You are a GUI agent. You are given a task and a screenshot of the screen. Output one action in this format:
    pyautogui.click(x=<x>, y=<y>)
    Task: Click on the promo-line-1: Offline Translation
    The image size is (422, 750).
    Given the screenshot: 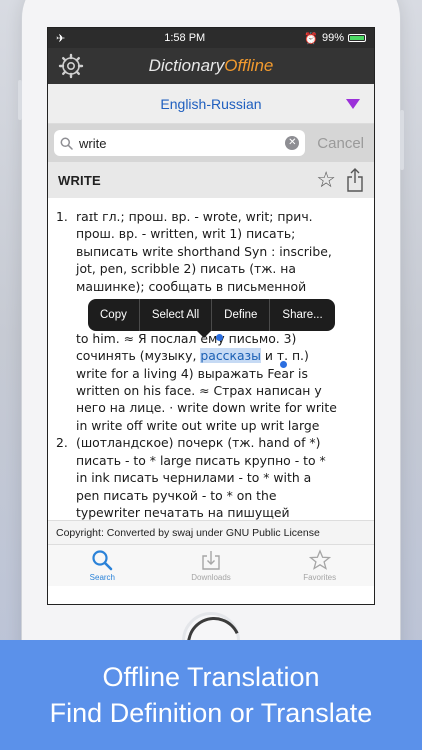 What is the action you would take?
    pyautogui.click(x=211, y=677)
    